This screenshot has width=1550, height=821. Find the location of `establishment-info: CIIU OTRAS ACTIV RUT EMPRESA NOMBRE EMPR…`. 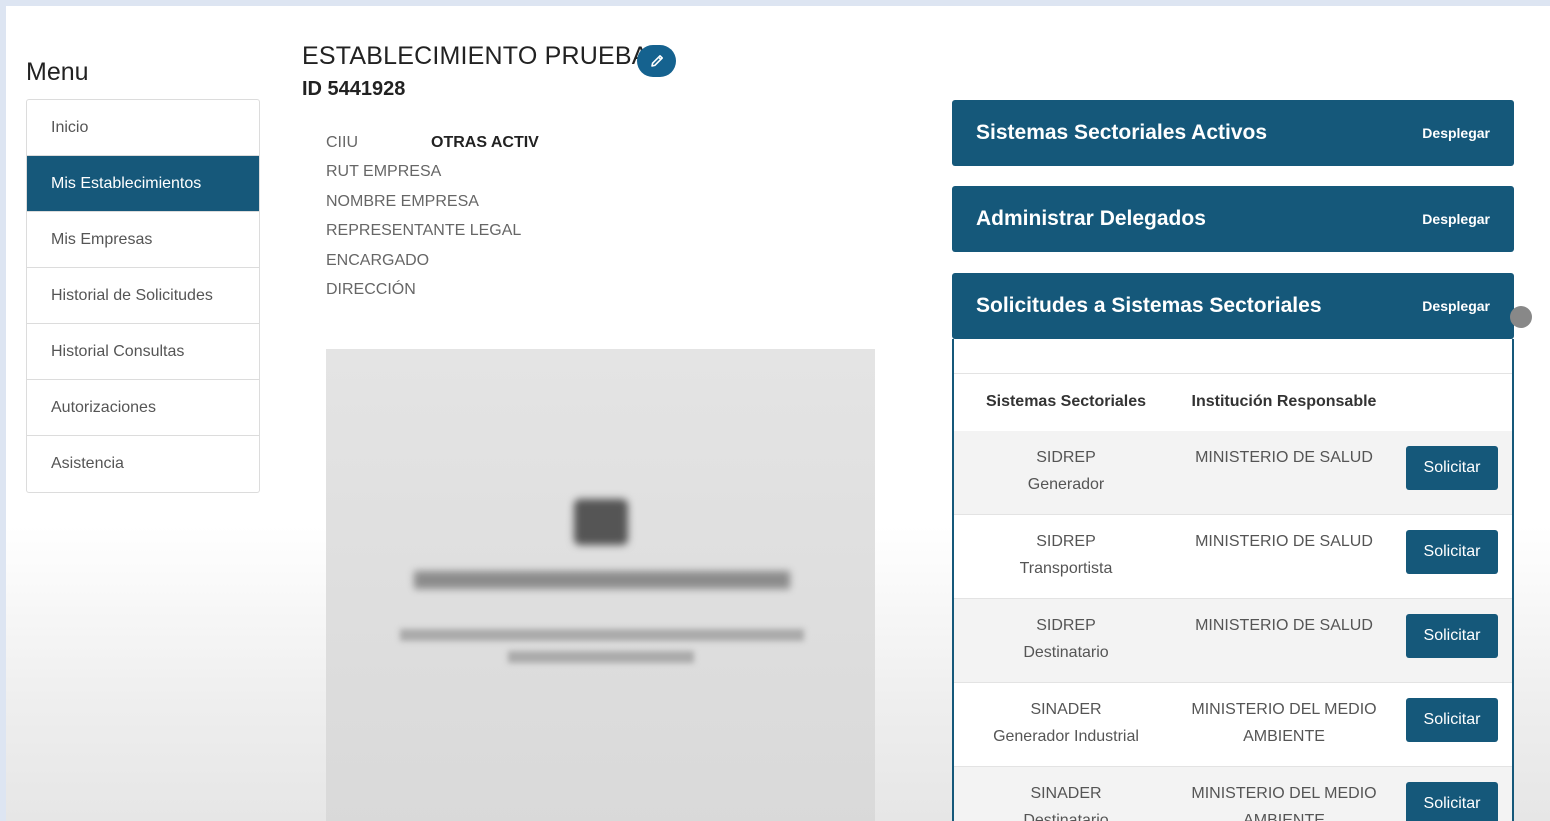

establishment-info: CIIU OTRAS ACTIV RUT EMPRESA NOMBRE EMPR… is located at coordinates (432, 216).